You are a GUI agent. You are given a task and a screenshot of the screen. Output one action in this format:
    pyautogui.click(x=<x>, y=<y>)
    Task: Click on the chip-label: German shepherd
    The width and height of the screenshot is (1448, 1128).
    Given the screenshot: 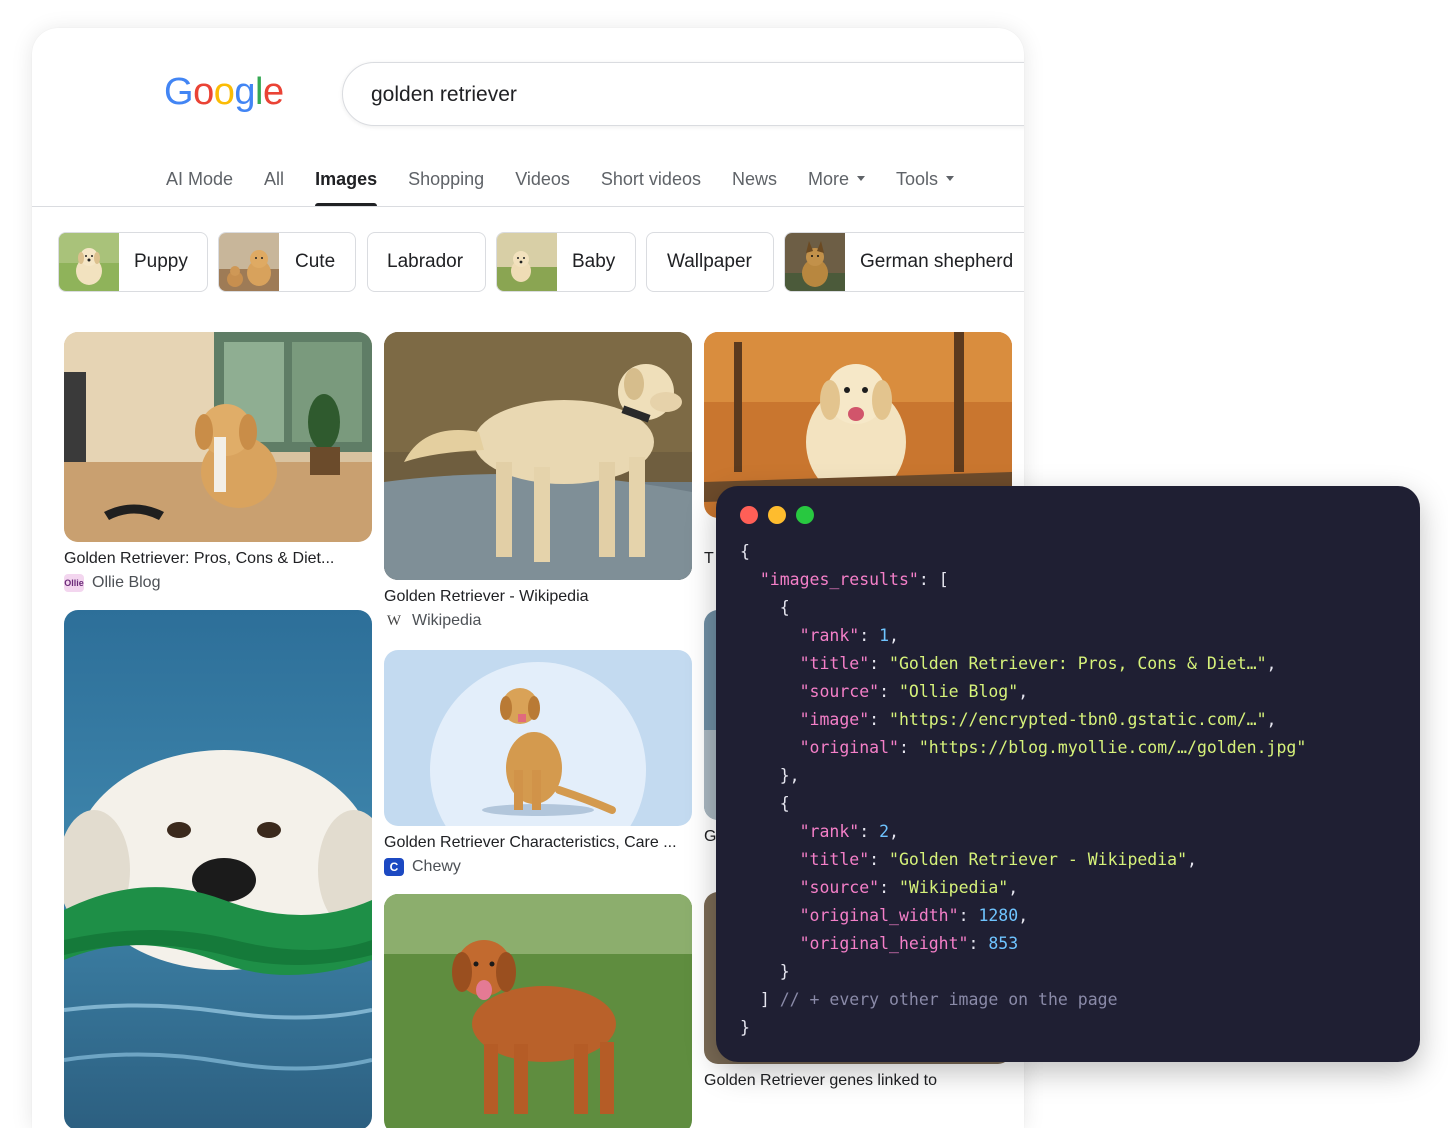 What is the action you would take?
    pyautogui.click(x=937, y=261)
    